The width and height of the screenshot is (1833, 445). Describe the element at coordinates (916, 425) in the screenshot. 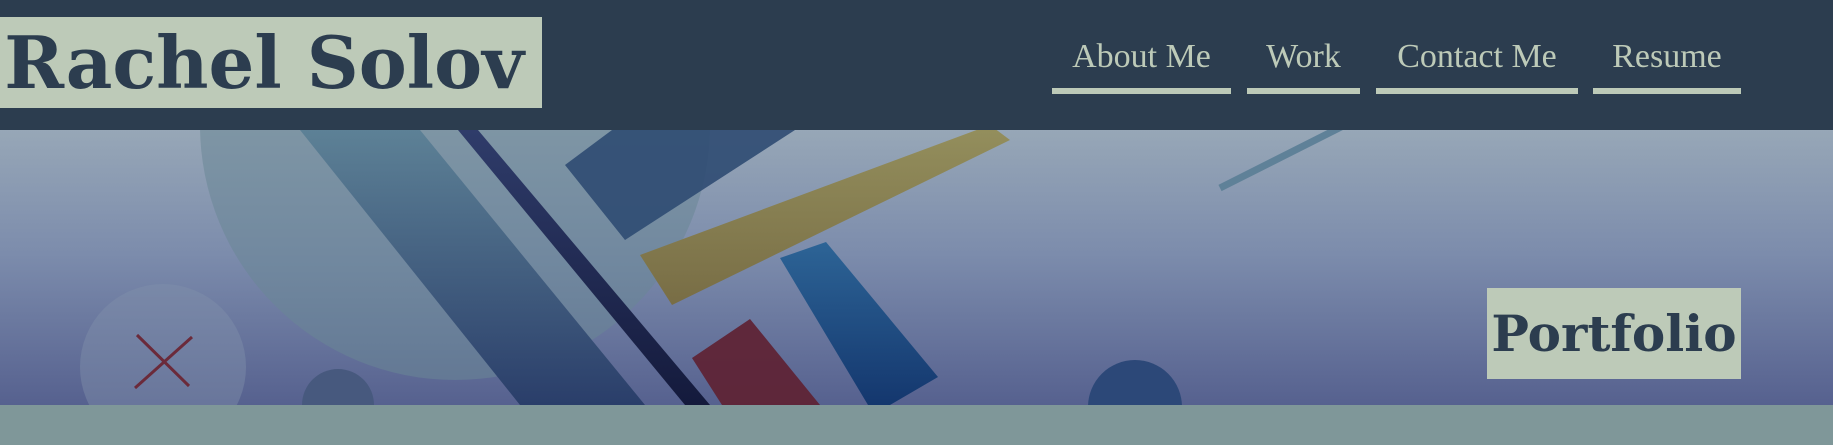

I see `footer-strip` at that location.